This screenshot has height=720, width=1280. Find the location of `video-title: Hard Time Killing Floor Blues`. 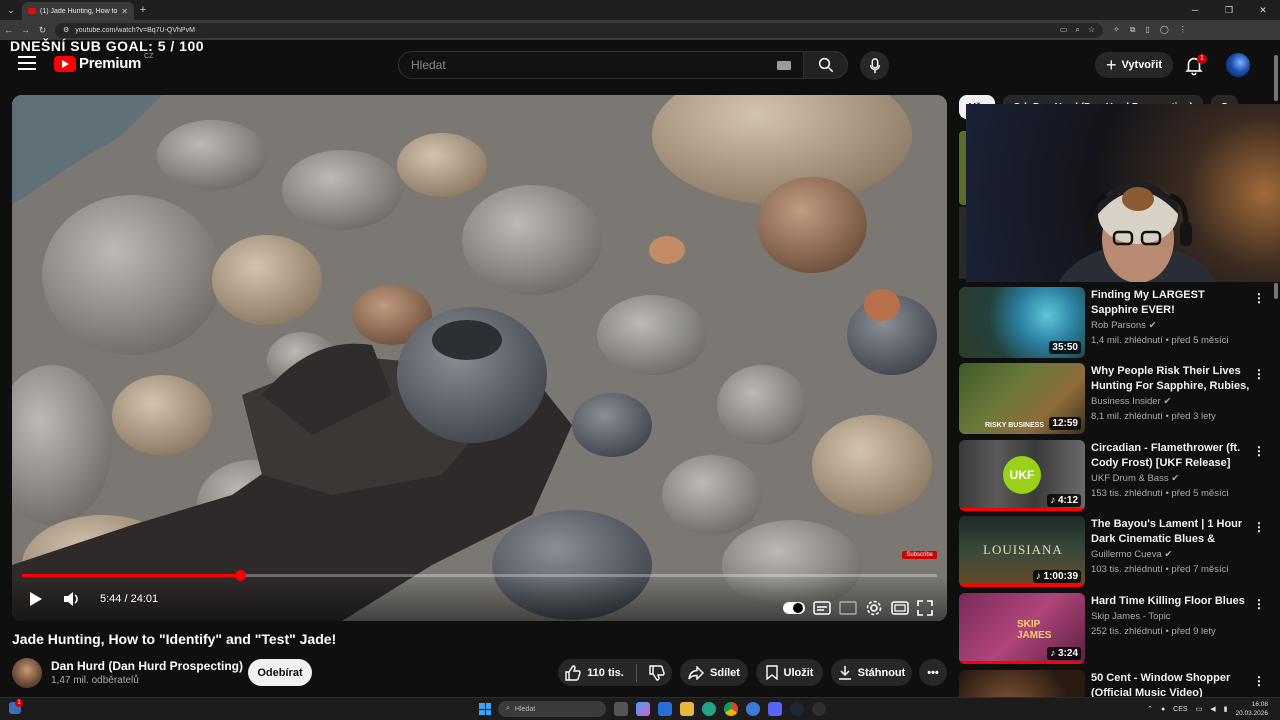

video-title: Hard Time Killing Floor Blues is located at coordinates (1171, 601).